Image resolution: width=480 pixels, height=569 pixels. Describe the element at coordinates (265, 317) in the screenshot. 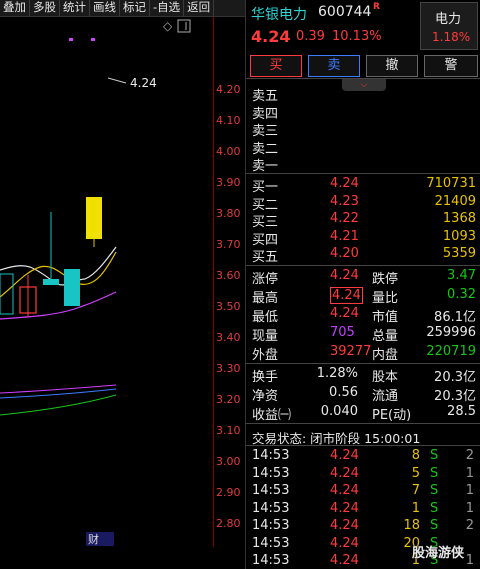

I see `stat-label: 最低` at that location.